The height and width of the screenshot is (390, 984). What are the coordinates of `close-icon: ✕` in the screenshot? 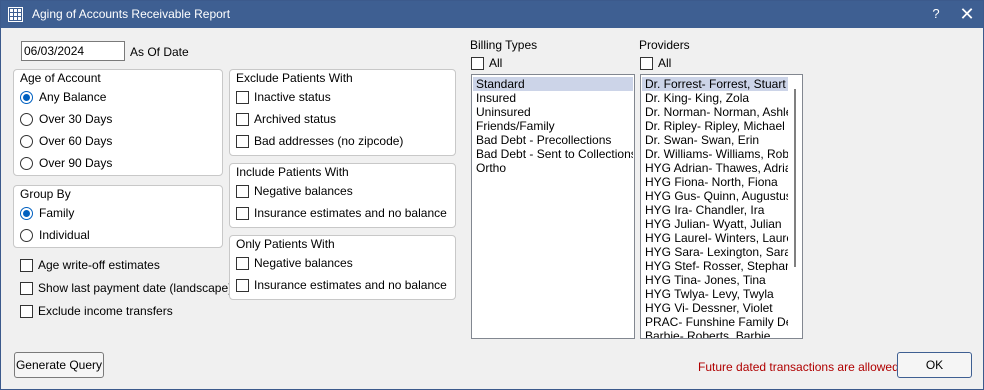 It's located at (967, 14).